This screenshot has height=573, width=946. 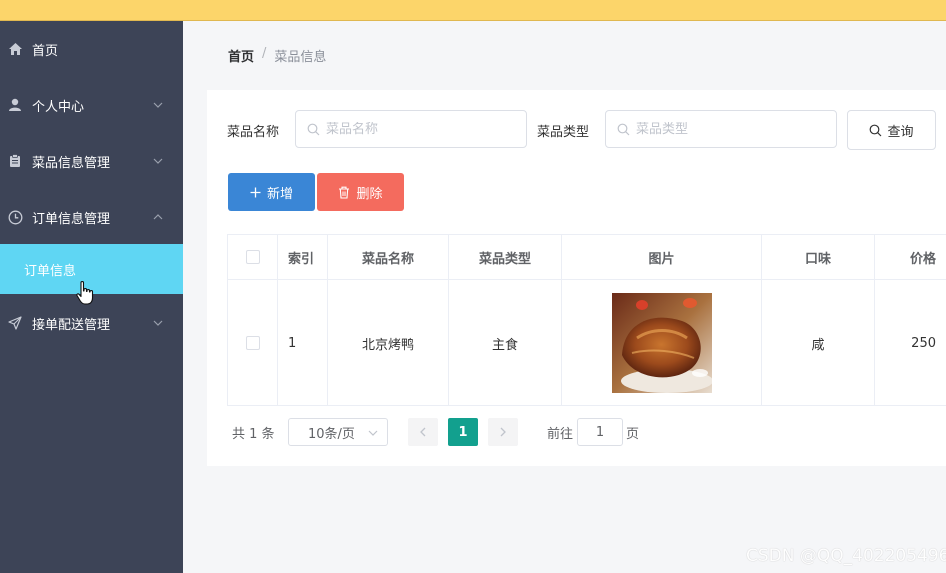 I want to click on dish-name-field, so click(x=411, y=129).